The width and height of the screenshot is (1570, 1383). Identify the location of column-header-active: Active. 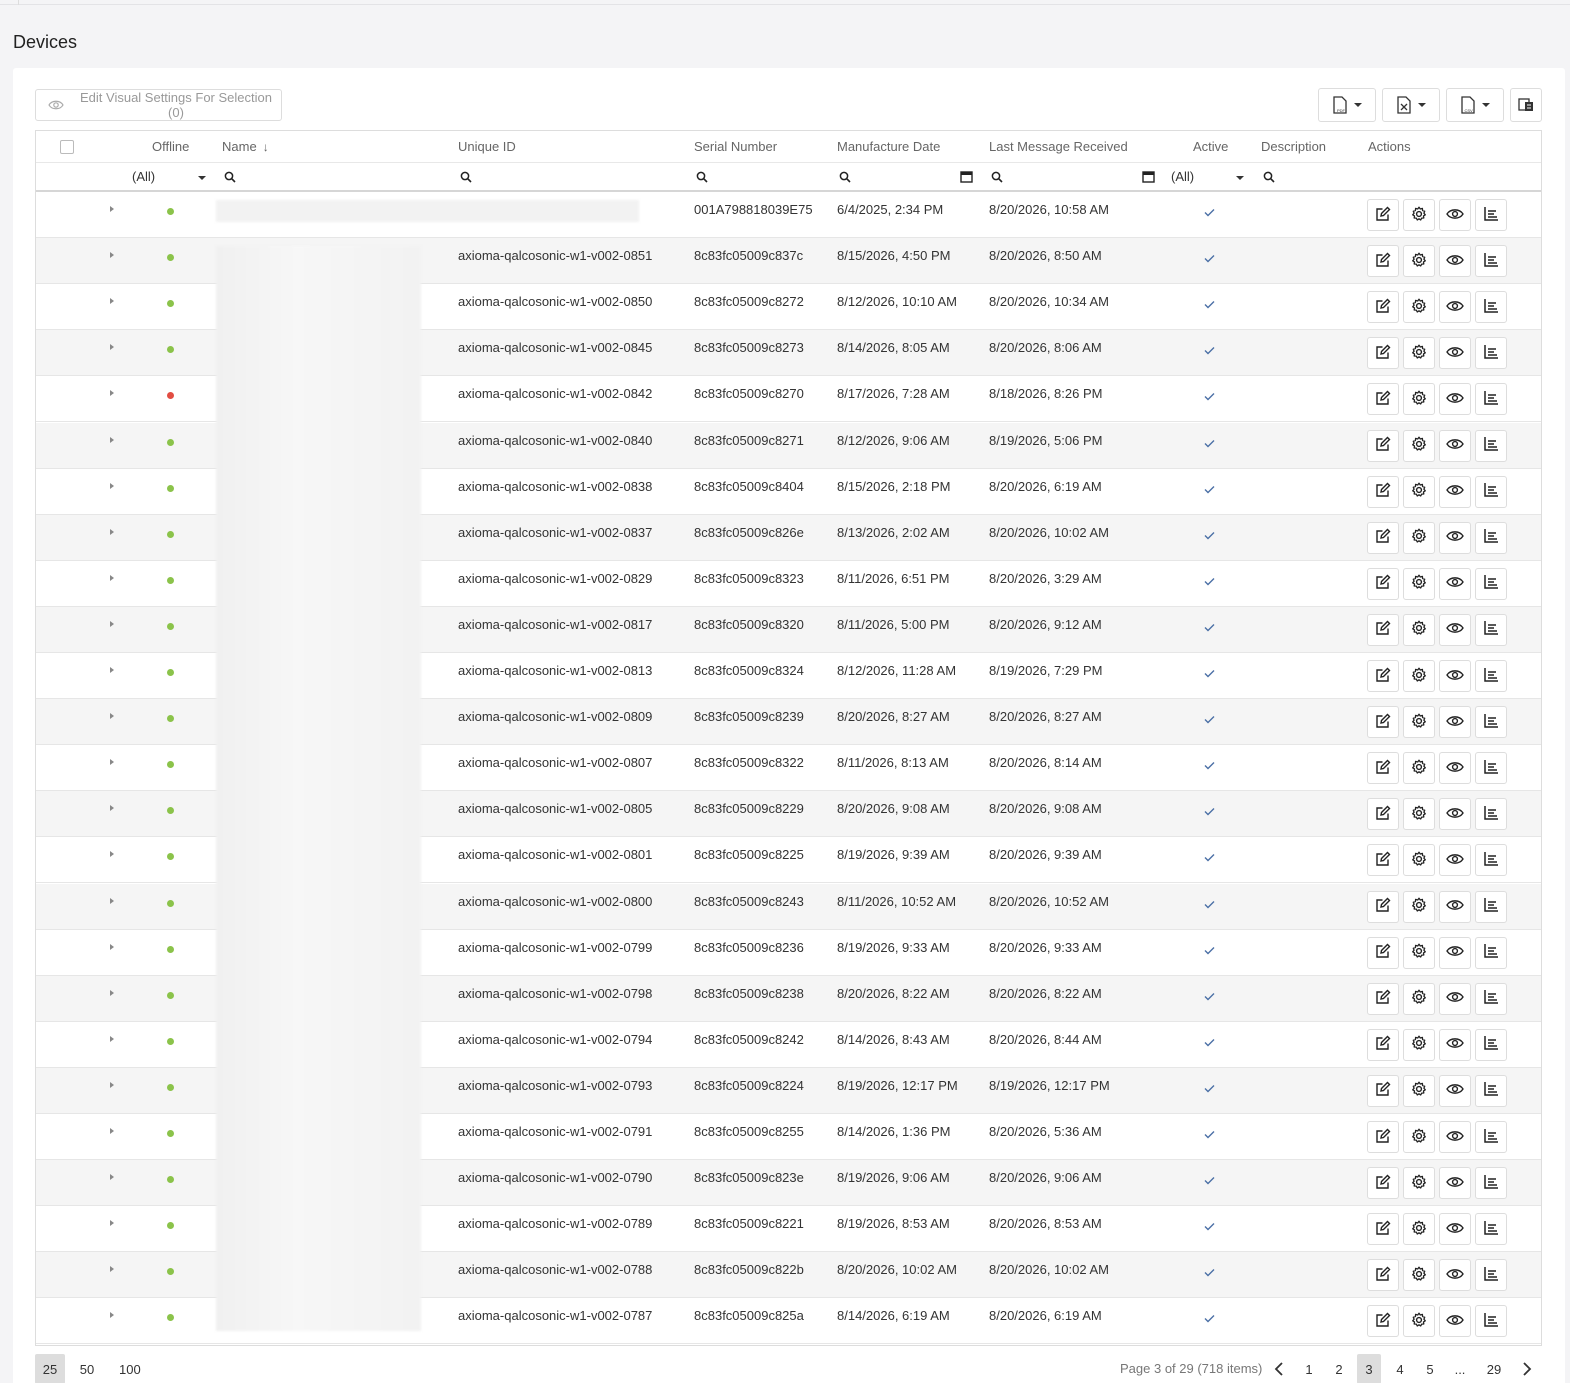
(1210, 146).